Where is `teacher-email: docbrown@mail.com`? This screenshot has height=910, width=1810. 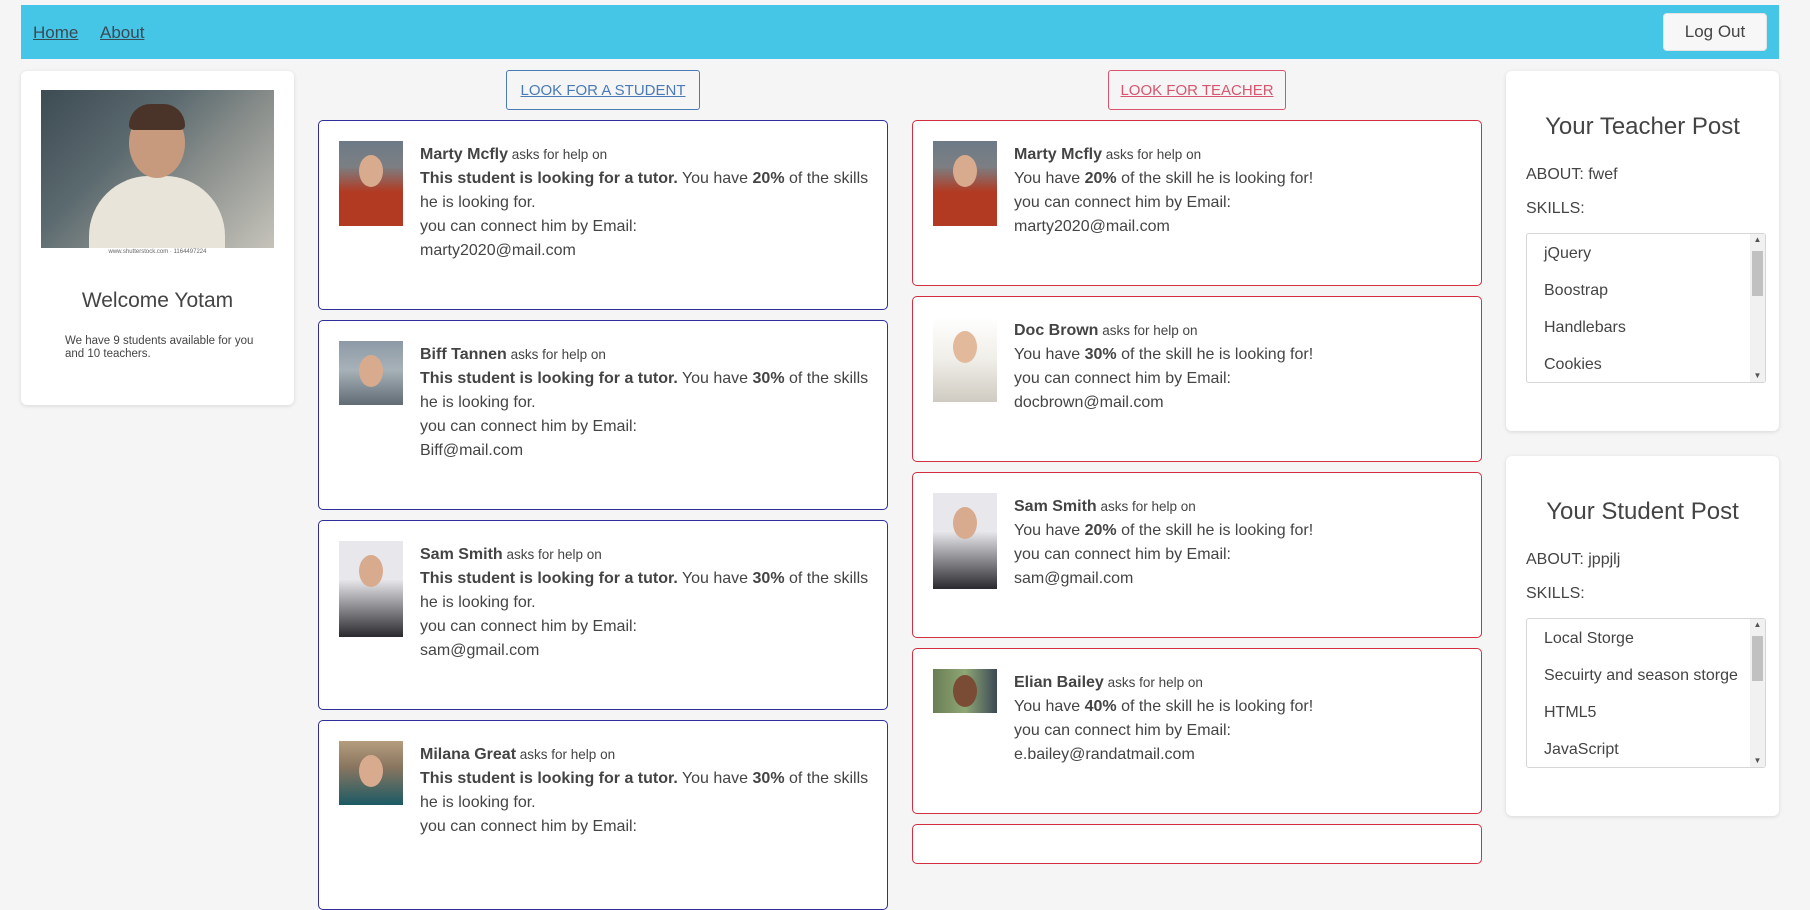 teacher-email: docbrown@mail.com is located at coordinates (1089, 402).